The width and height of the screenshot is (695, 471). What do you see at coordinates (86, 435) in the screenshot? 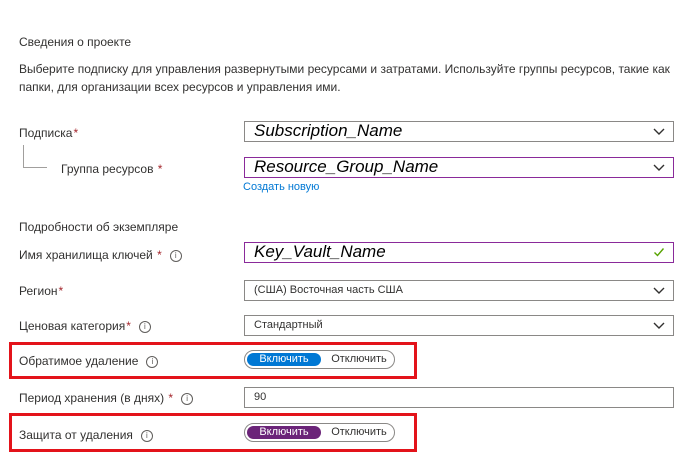
I see `purge-protection-label: Защита от удаления i` at bounding box center [86, 435].